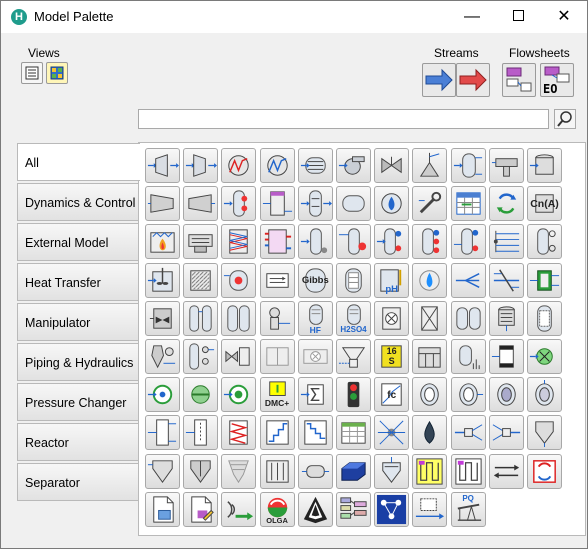 This screenshot has height=549, width=588. I want to click on minimize-button: —, so click(472, 17).